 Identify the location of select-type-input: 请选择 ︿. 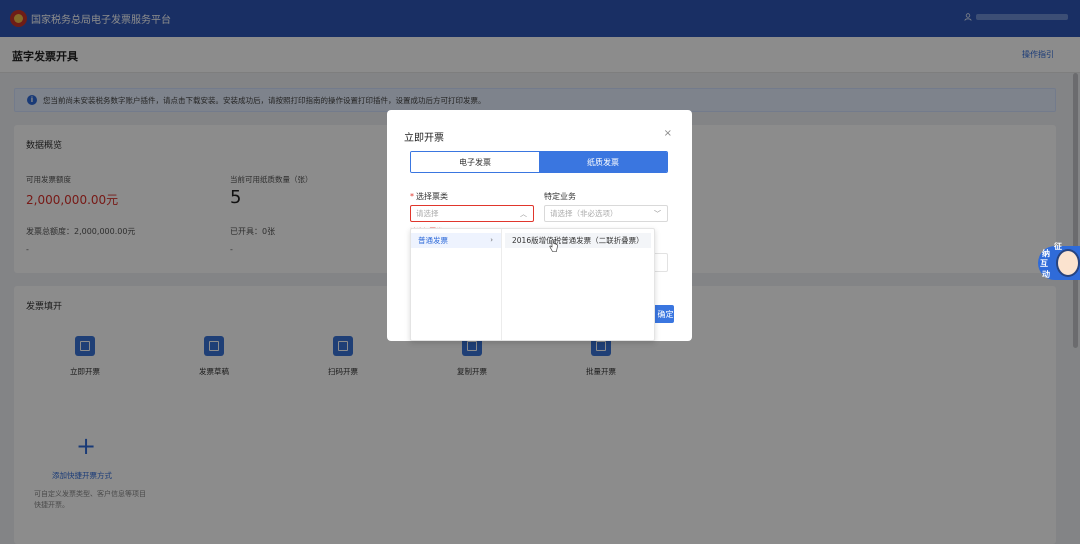
(472, 213).